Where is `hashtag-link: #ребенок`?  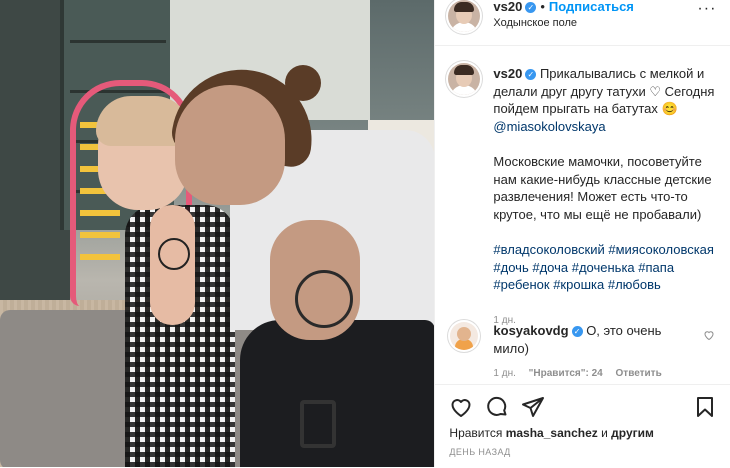 hashtag-link: #ребенок is located at coordinates (521, 284).